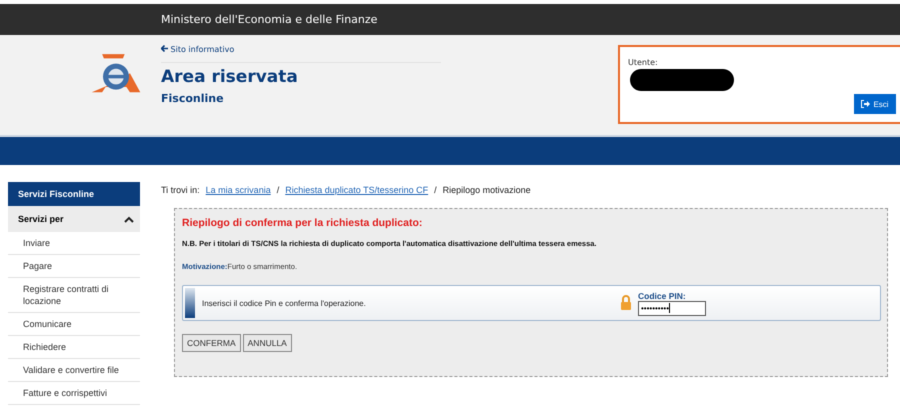 The height and width of the screenshot is (415, 900). Describe the element at coordinates (74, 243) in the screenshot. I see `sidebar-item: Inviare` at that location.